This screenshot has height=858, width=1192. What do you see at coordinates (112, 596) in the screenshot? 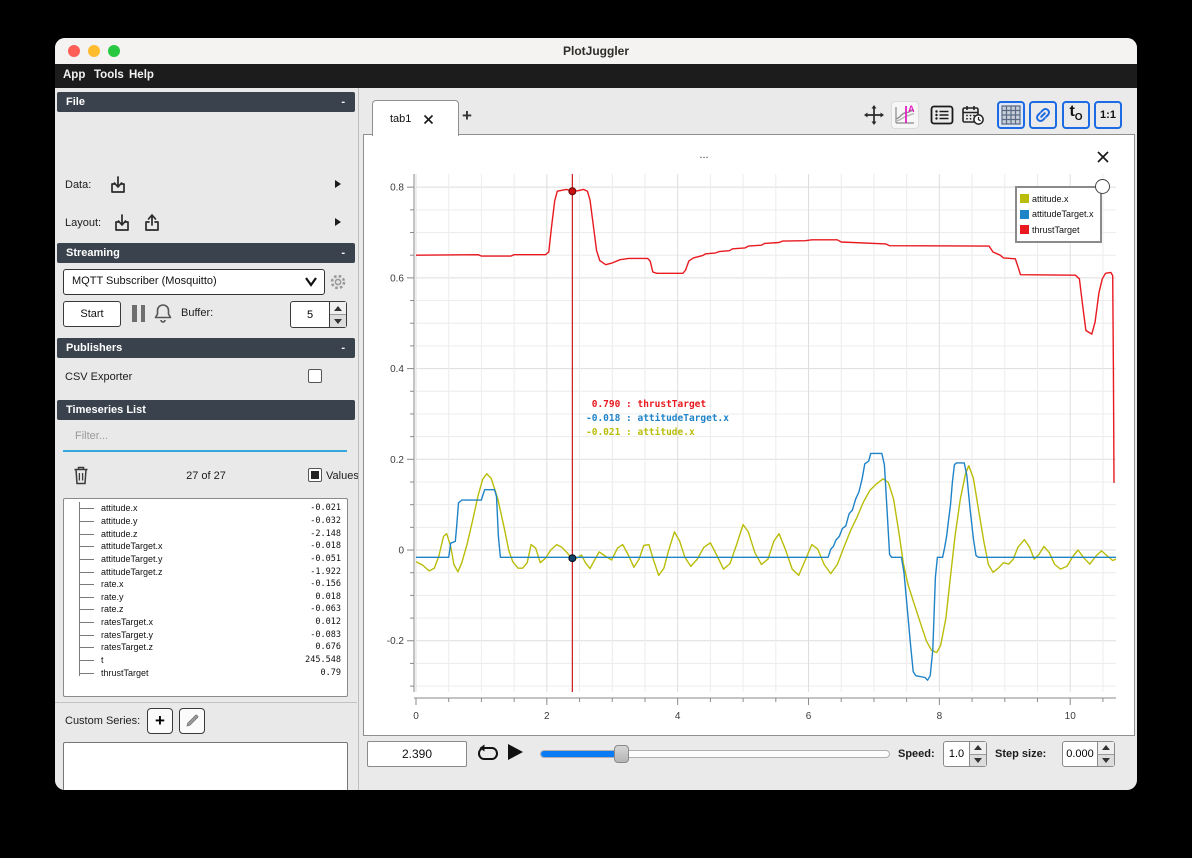
I see `timeseries-name: rate.y` at bounding box center [112, 596].